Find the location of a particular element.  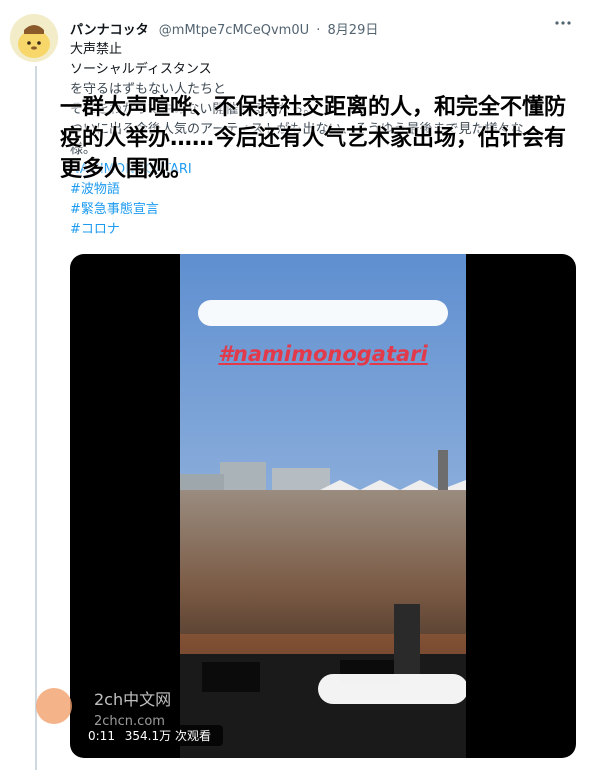

video-views: 354.1万 次观看 is located at coordinates (167, 736).